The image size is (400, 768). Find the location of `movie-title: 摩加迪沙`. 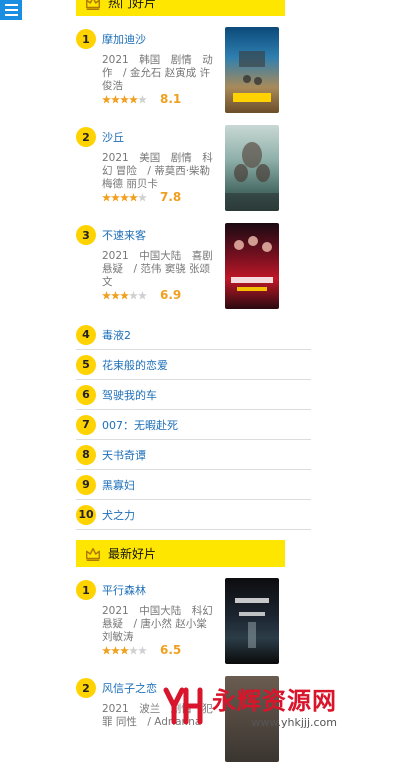

movie-title: 摩加迪沙 is located at coordinates (124, 39).